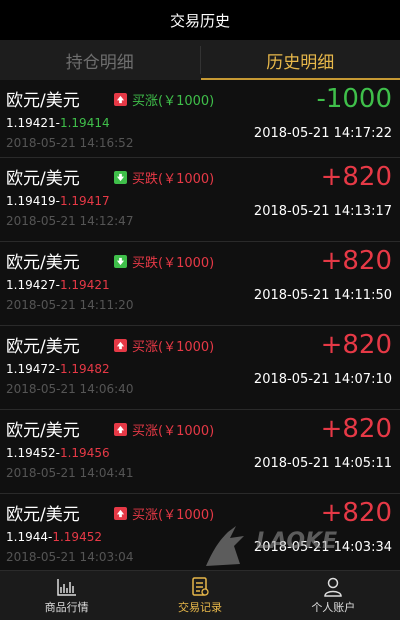 The height and width of the screenshot is (620, 400). Describe the element at coordinates (31, 369) in the screenshot. I see `open-price: 1.19472` at that location.